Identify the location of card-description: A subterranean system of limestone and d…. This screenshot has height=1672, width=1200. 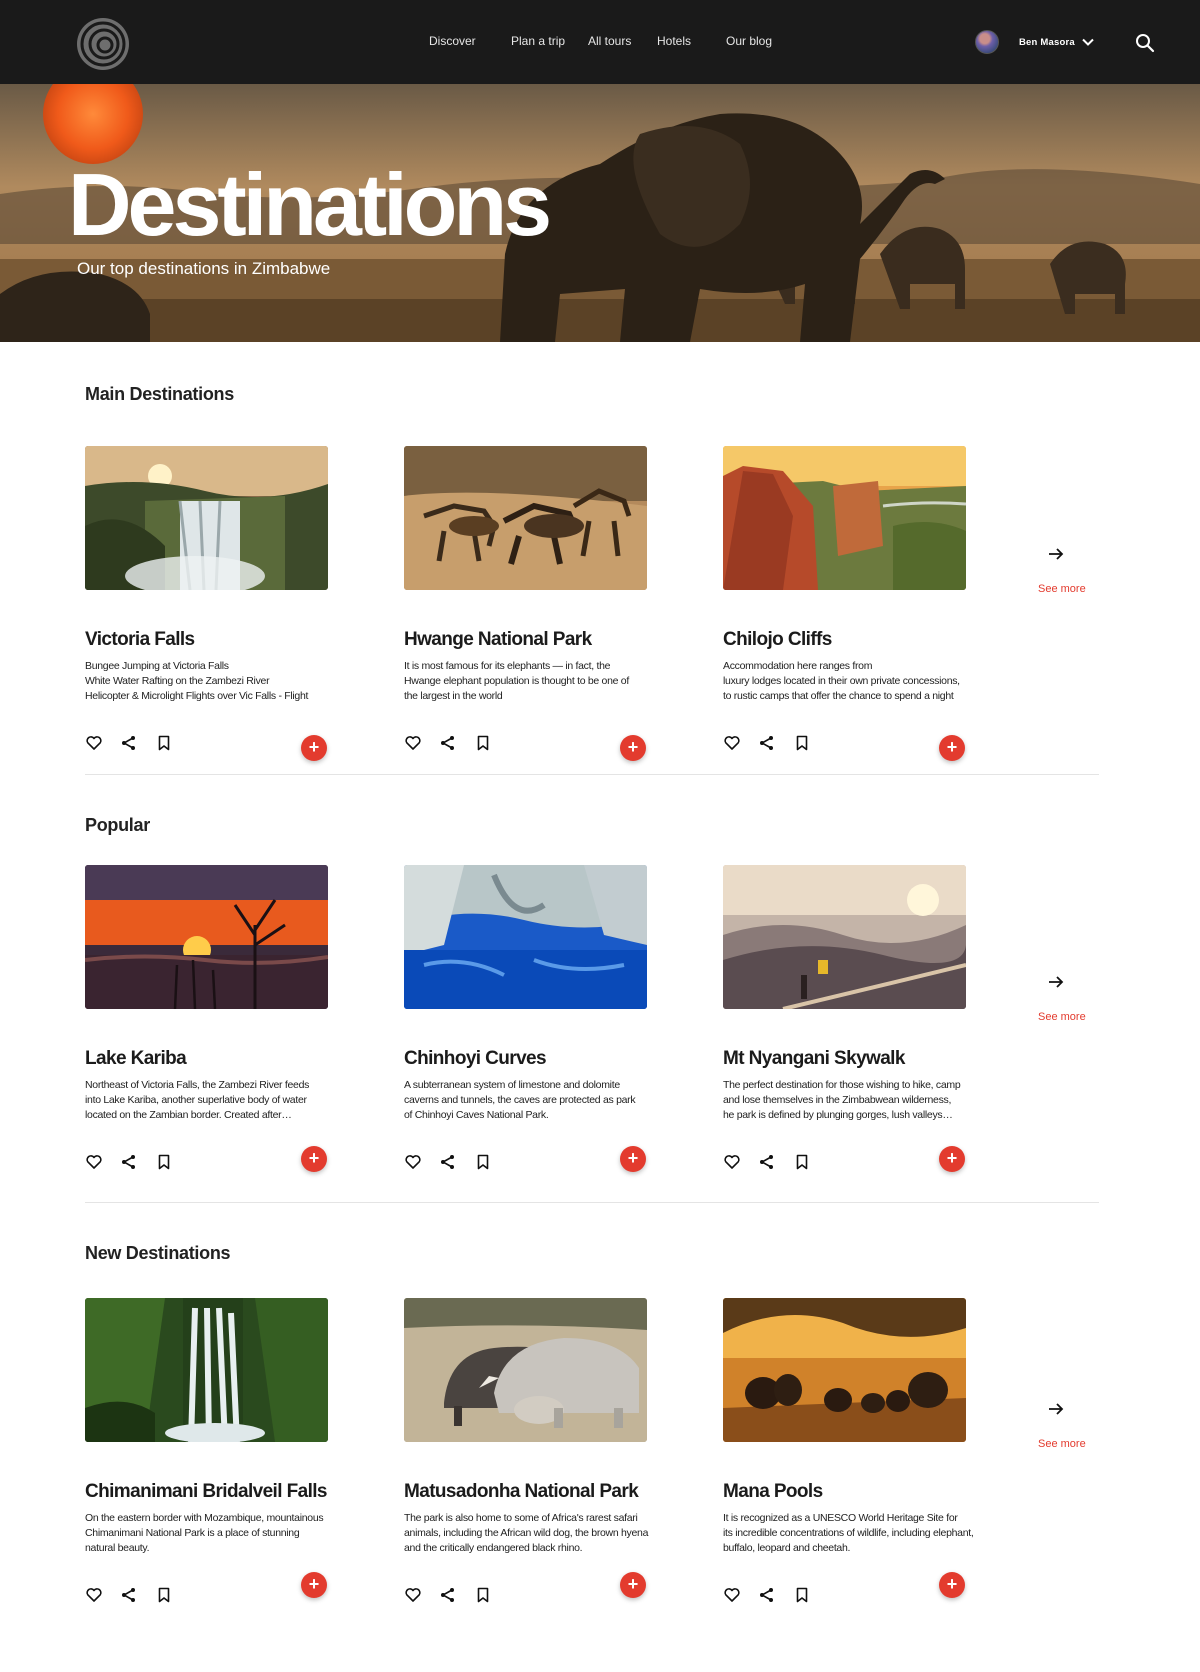
(520, 1100).